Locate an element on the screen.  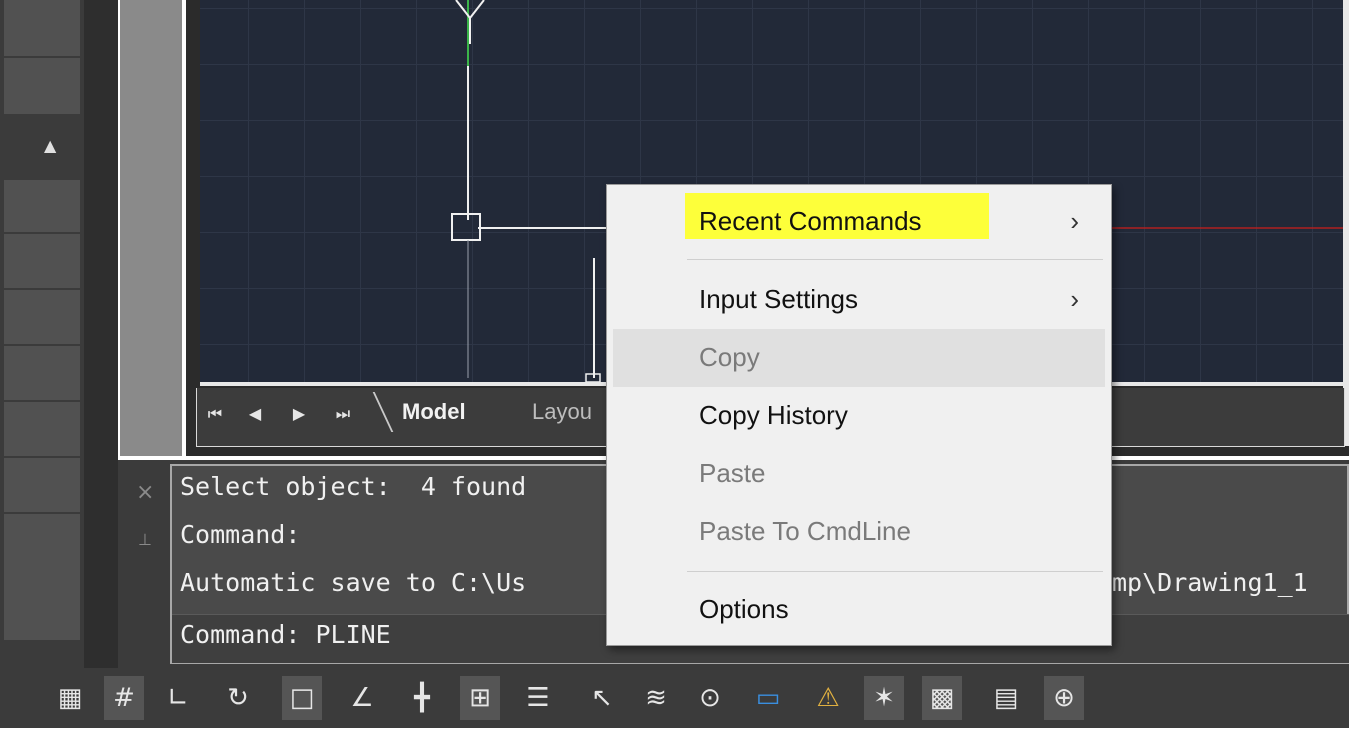
command-history-line: Automatic save to C:\Us is located at coordinates (353, 582).